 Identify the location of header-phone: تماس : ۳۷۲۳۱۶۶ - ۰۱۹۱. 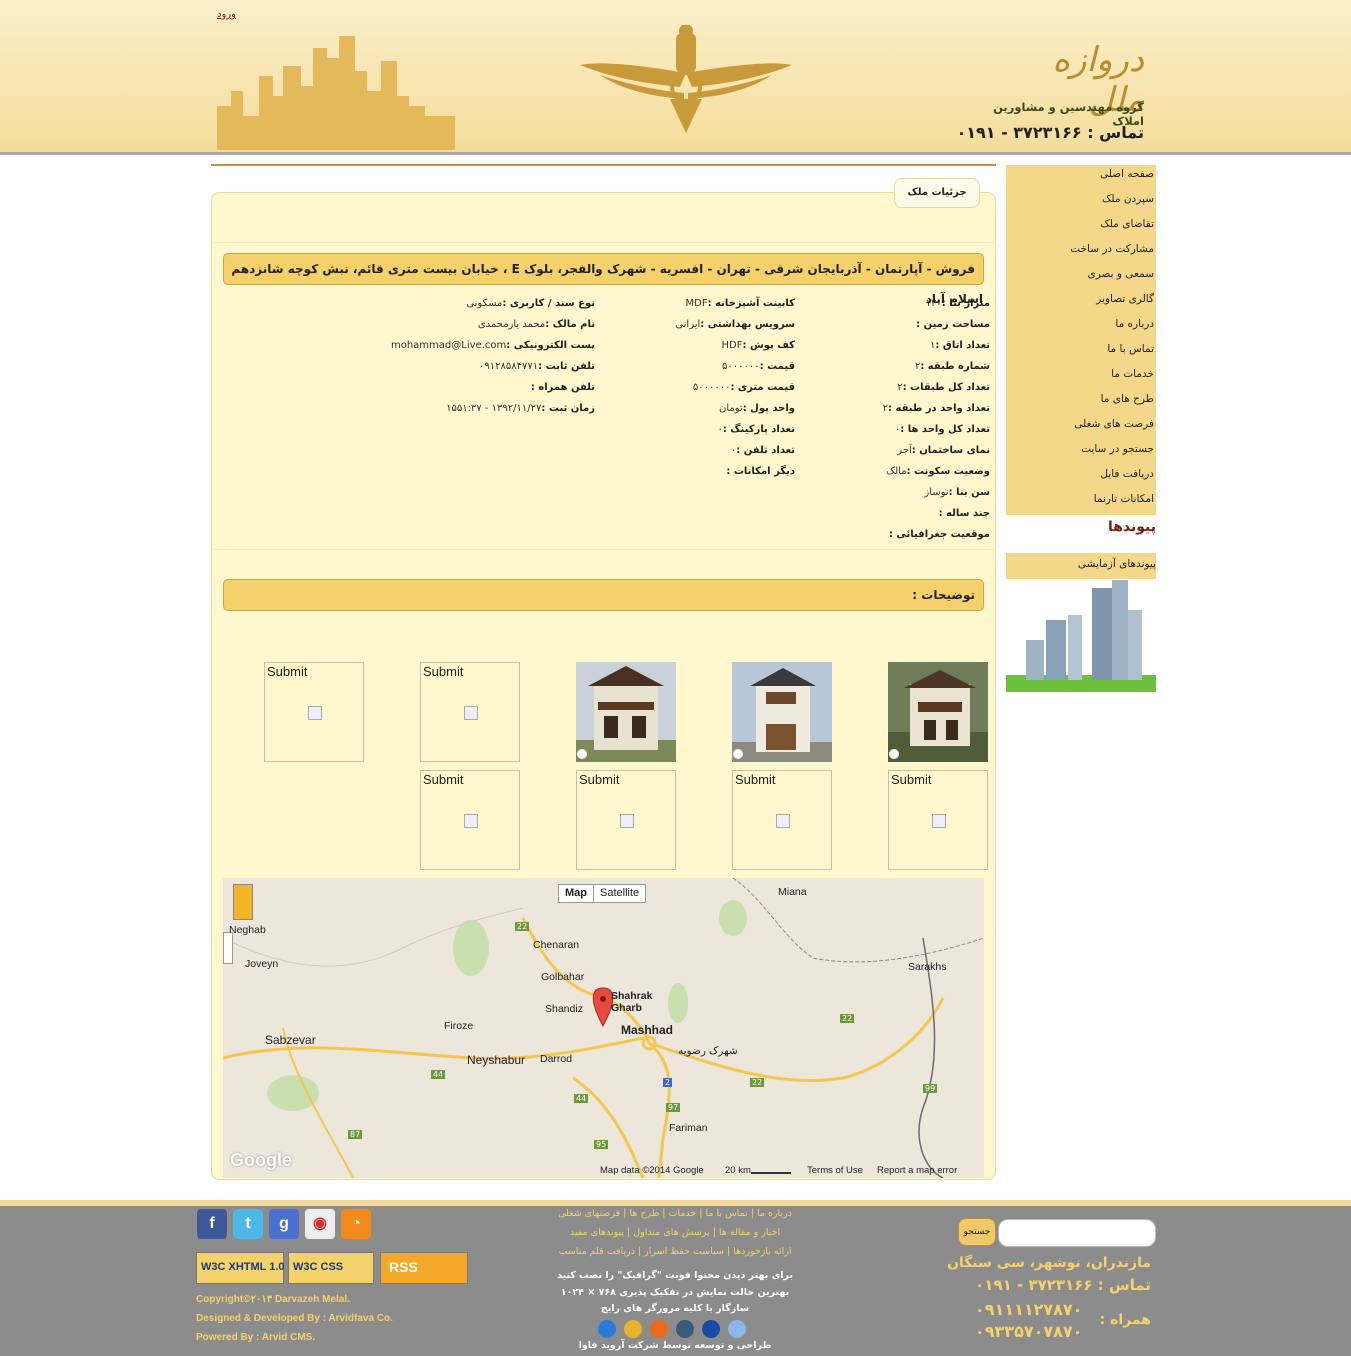
(1050, 132).